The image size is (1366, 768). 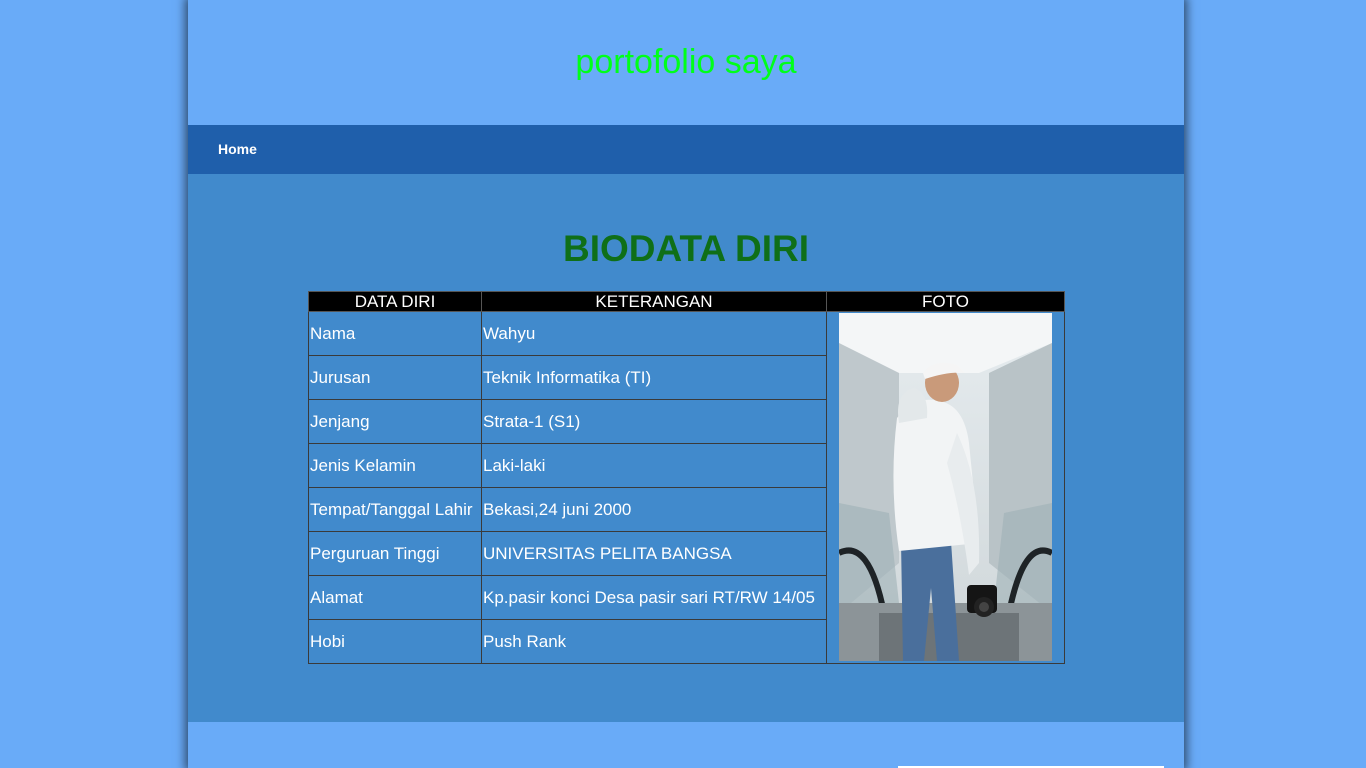 I want to click on field-value: Teknik Informatika (TI), so click(x=654, y=377).